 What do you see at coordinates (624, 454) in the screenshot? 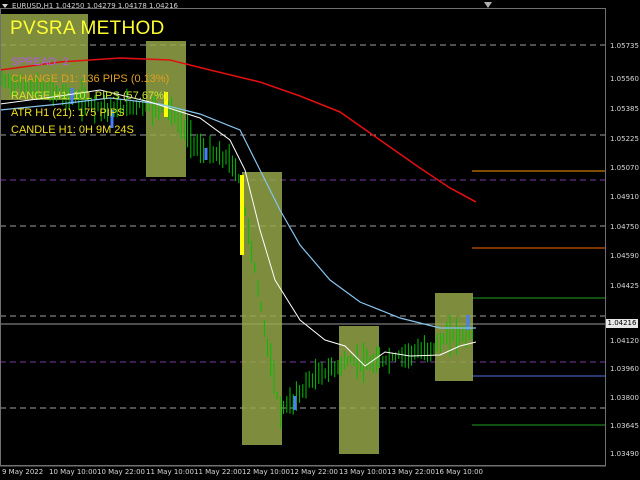
I see `price-label: 1.03490` at bounding box center [624, 454].